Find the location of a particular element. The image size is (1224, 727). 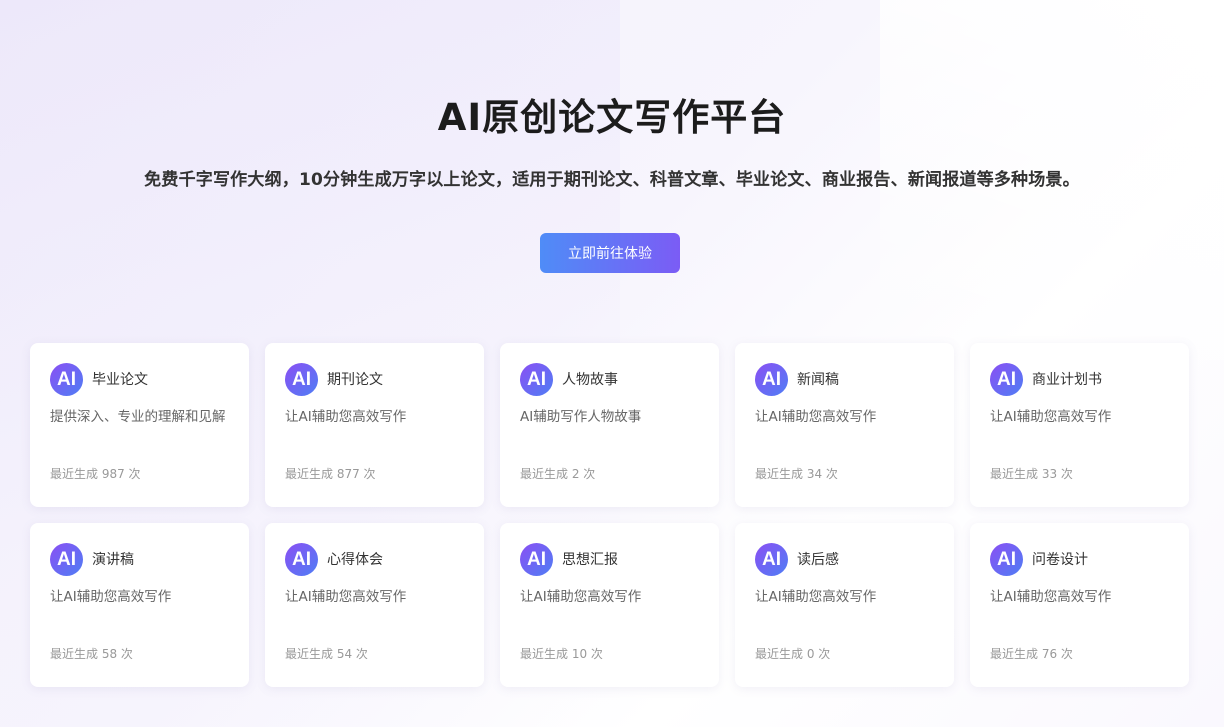

card-thought-report: AI 思想汇报 让AI辅助您高效写作 最近生成 10 次 is located at coordinates (609, 605).